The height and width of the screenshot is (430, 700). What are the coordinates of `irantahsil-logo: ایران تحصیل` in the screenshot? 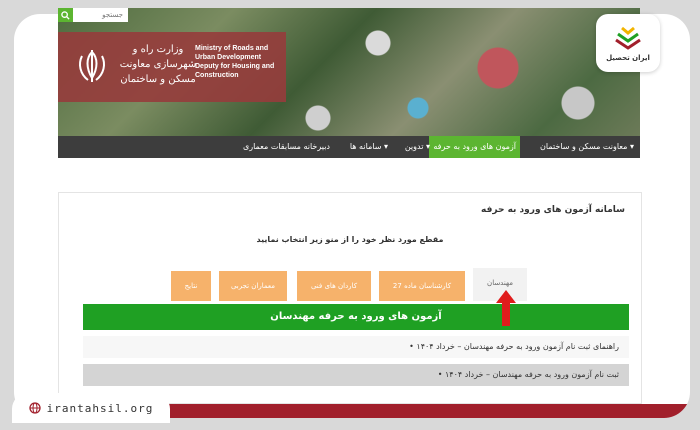 It's located at (628, 43).